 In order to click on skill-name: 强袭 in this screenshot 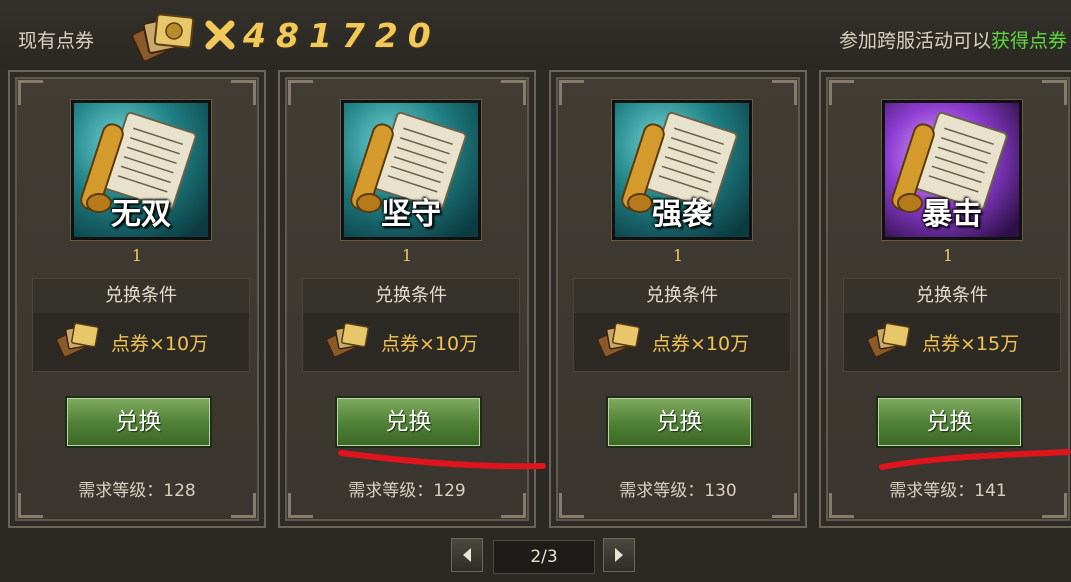, I will do `click(682, 214)`.